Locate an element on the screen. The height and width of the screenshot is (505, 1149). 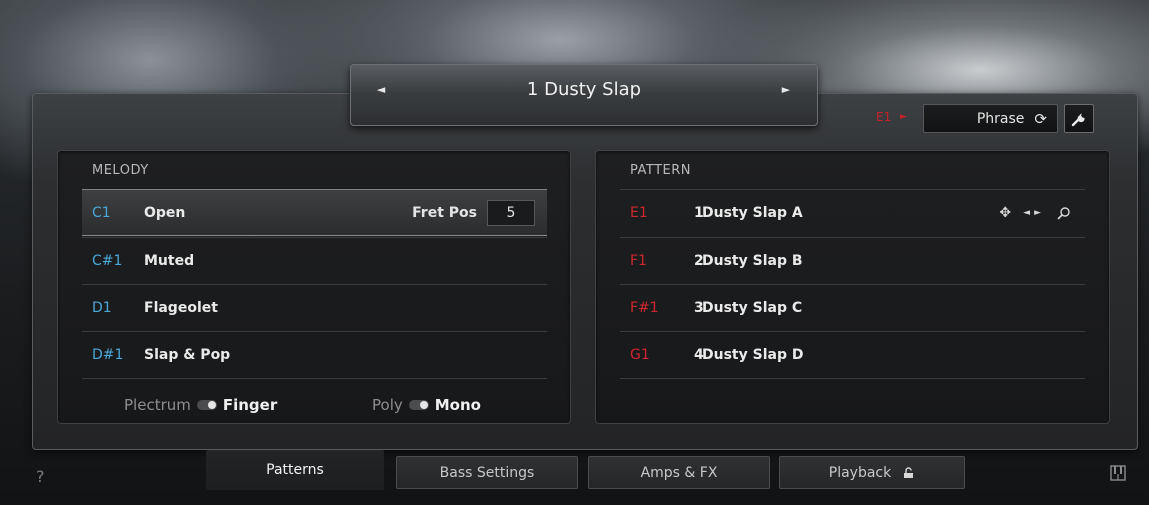
tab-label: Patterns is located at coordinates (295, 470).